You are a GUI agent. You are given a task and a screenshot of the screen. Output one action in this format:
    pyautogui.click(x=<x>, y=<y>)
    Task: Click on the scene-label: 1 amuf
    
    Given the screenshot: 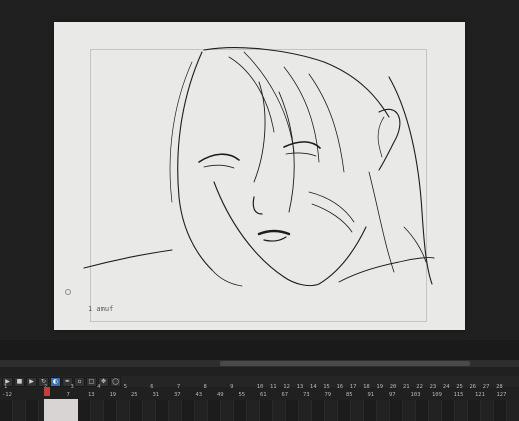 What is the action you would take?
    pyautogui.click(x=101, y=309)
    